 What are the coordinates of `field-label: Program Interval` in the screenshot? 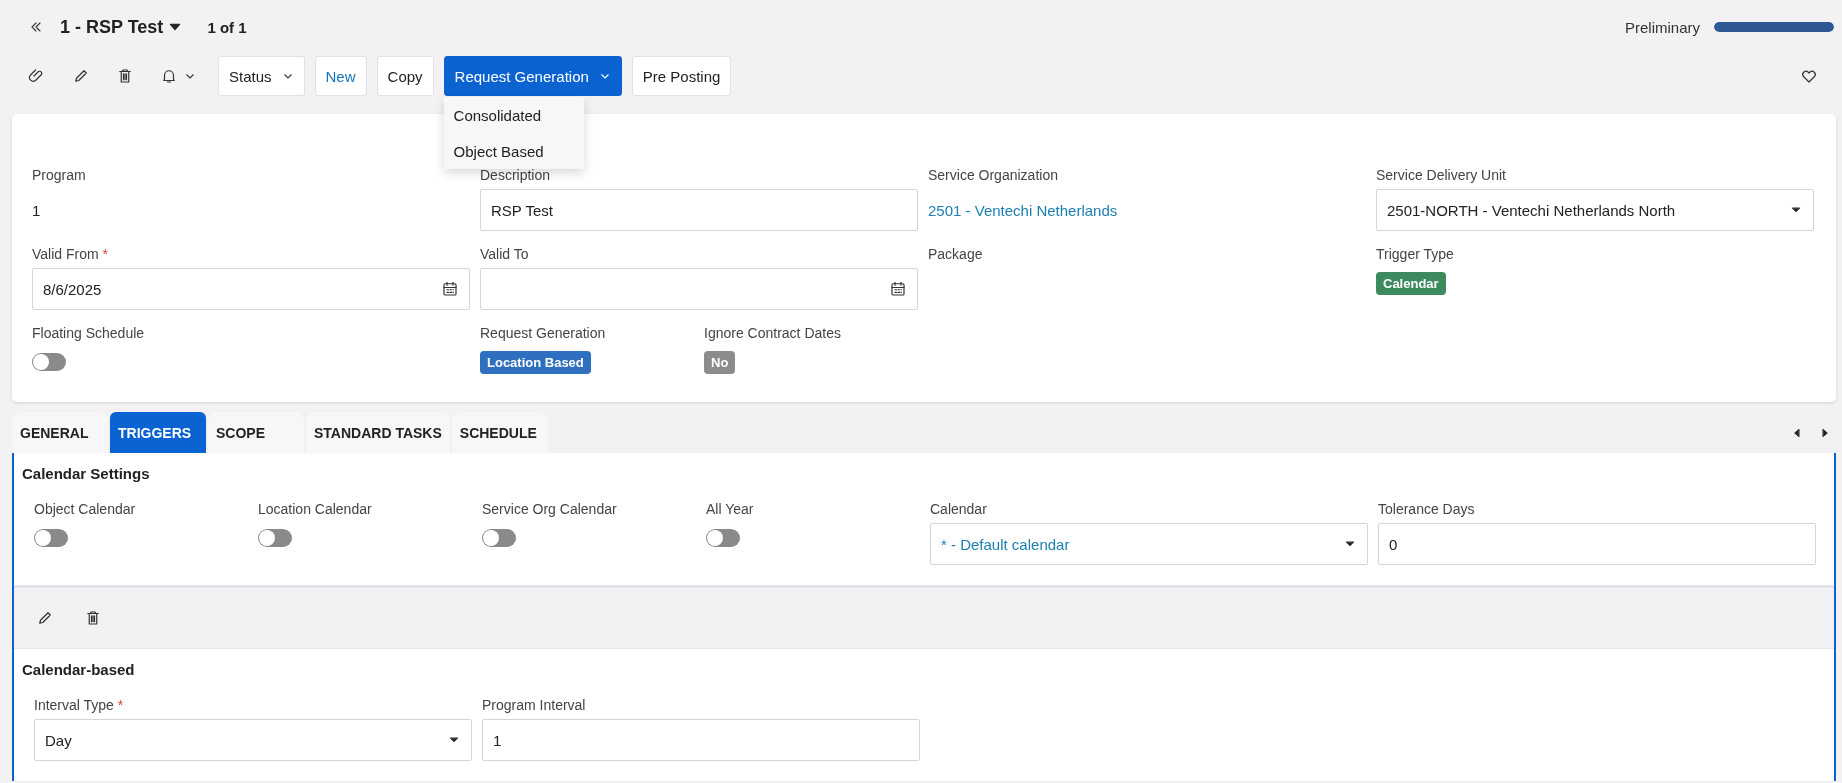 It's located at (534, 705).